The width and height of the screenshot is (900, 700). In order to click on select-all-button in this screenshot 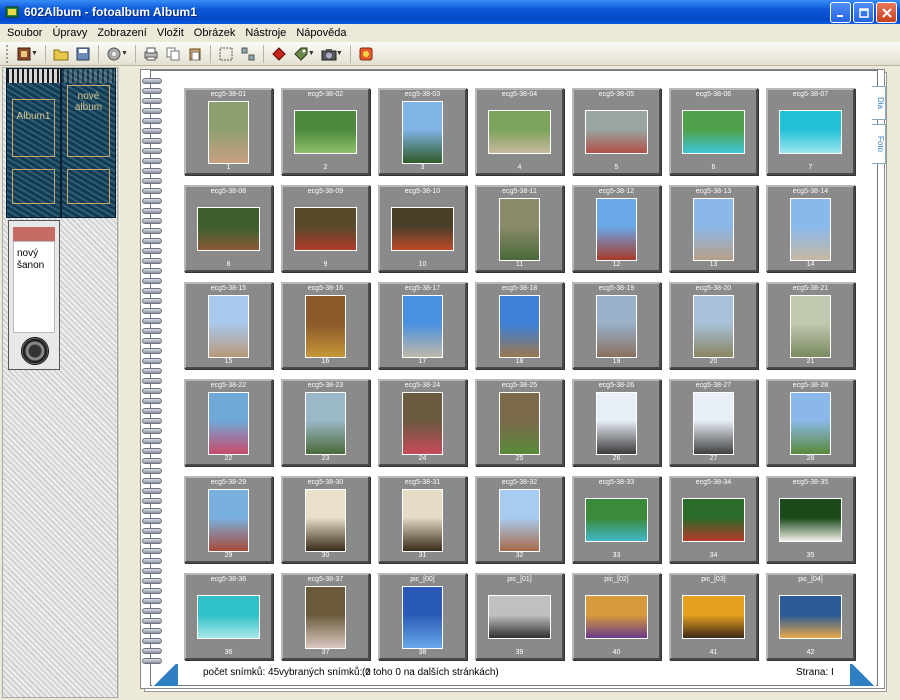, I will do `click(226, 54)`.